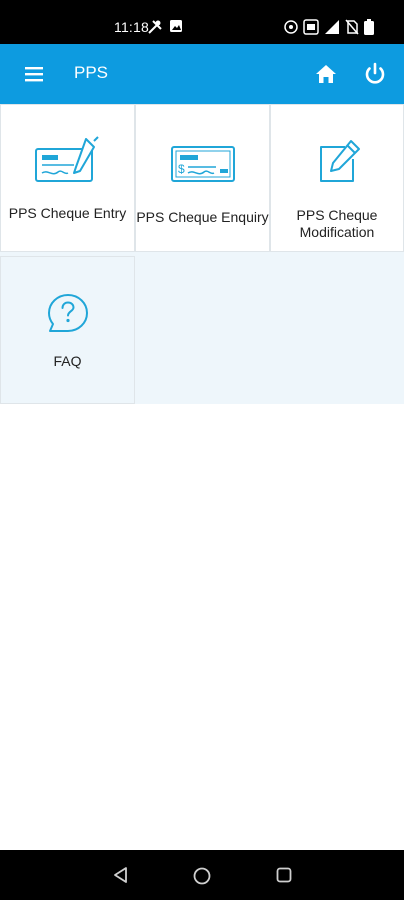 The width and height of the screenshot is (404, 900). Describe the element at coordinates (131, 27) in the screenshot. I see `status-time: 11:18` at that location.